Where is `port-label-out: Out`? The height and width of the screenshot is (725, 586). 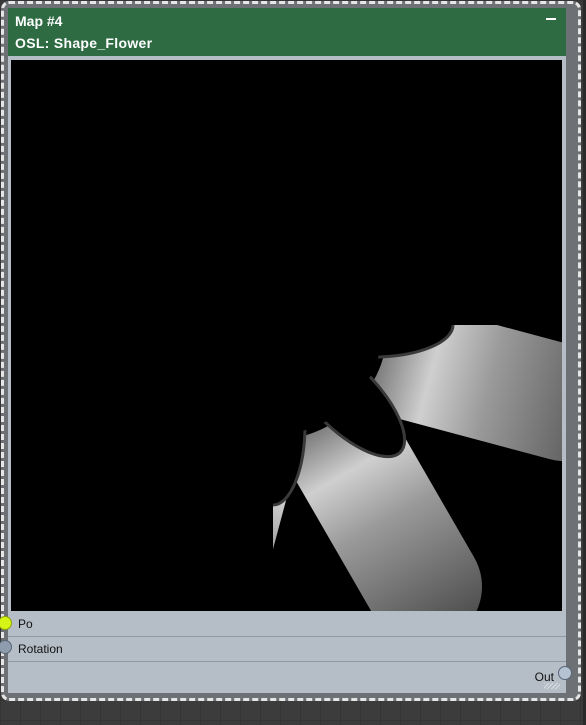 port-label-out: Out is located at coordinates (544, 677).